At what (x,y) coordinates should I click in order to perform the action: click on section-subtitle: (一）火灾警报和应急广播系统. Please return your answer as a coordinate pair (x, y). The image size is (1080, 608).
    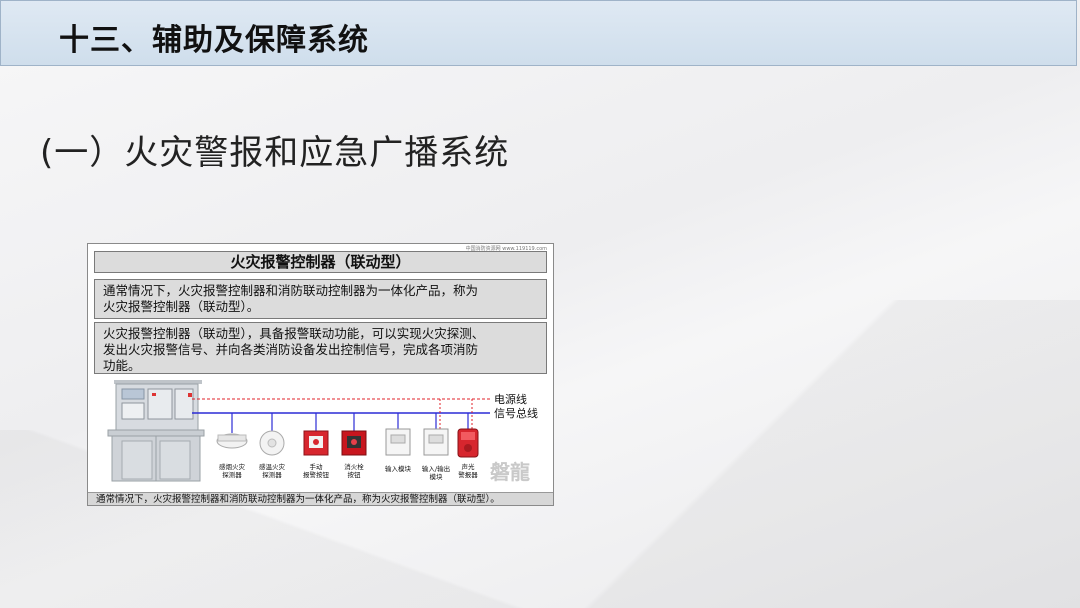
    Looking at the image, I should click on (275, 153).